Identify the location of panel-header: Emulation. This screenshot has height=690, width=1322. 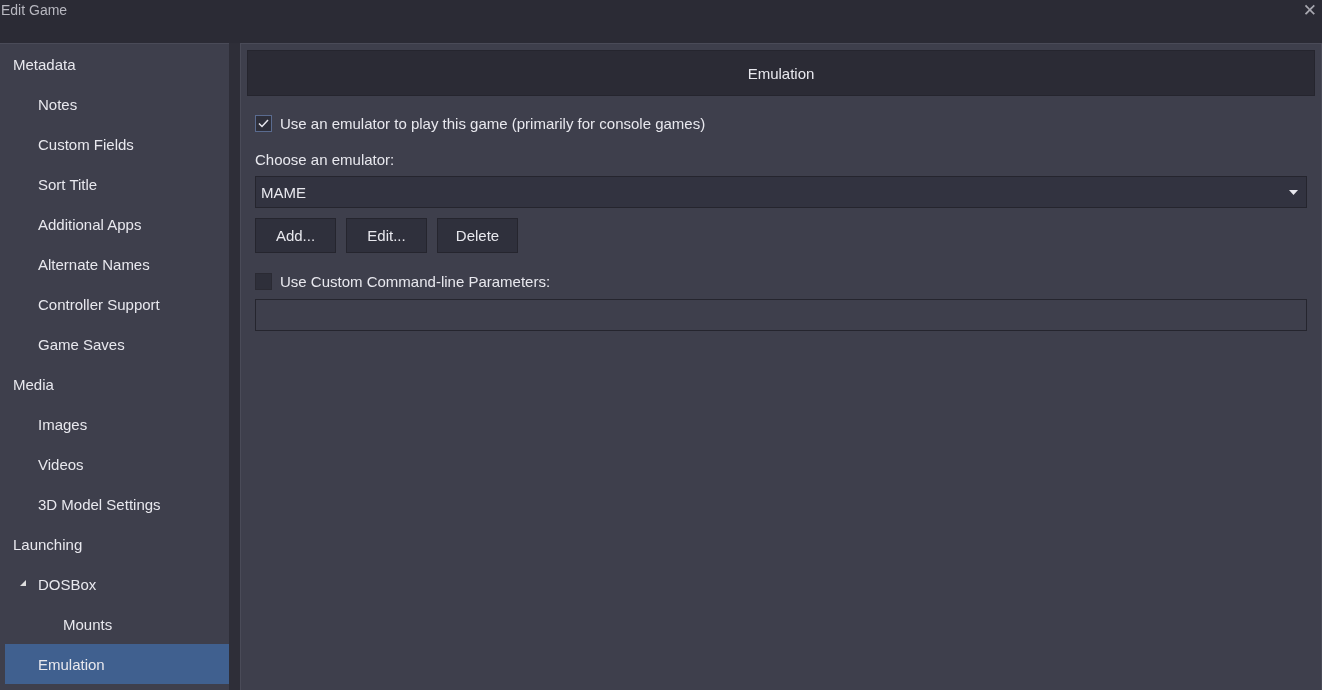
(781, 73).